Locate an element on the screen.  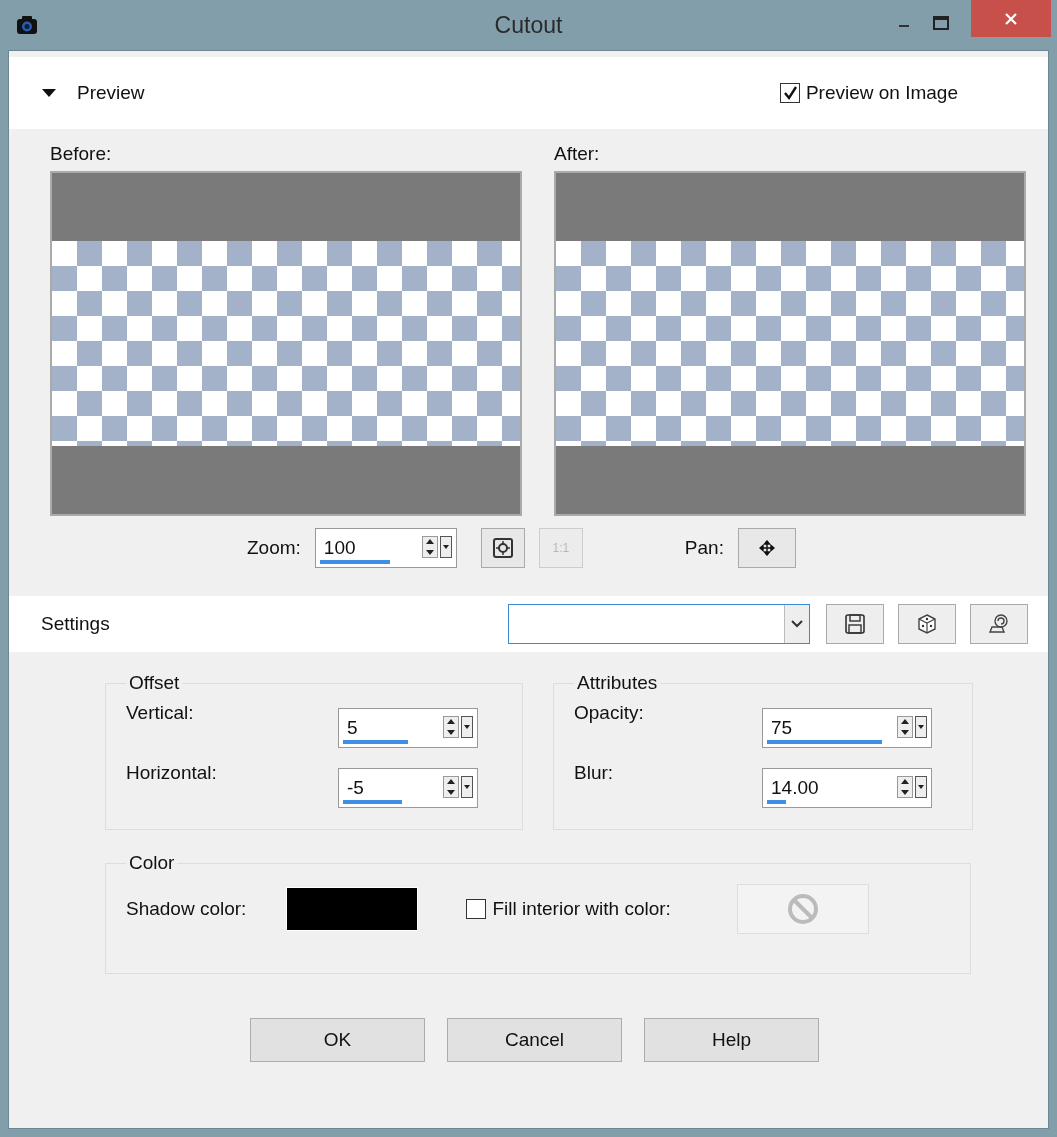
move-arrows-icon is located at coordinates (766, 548).